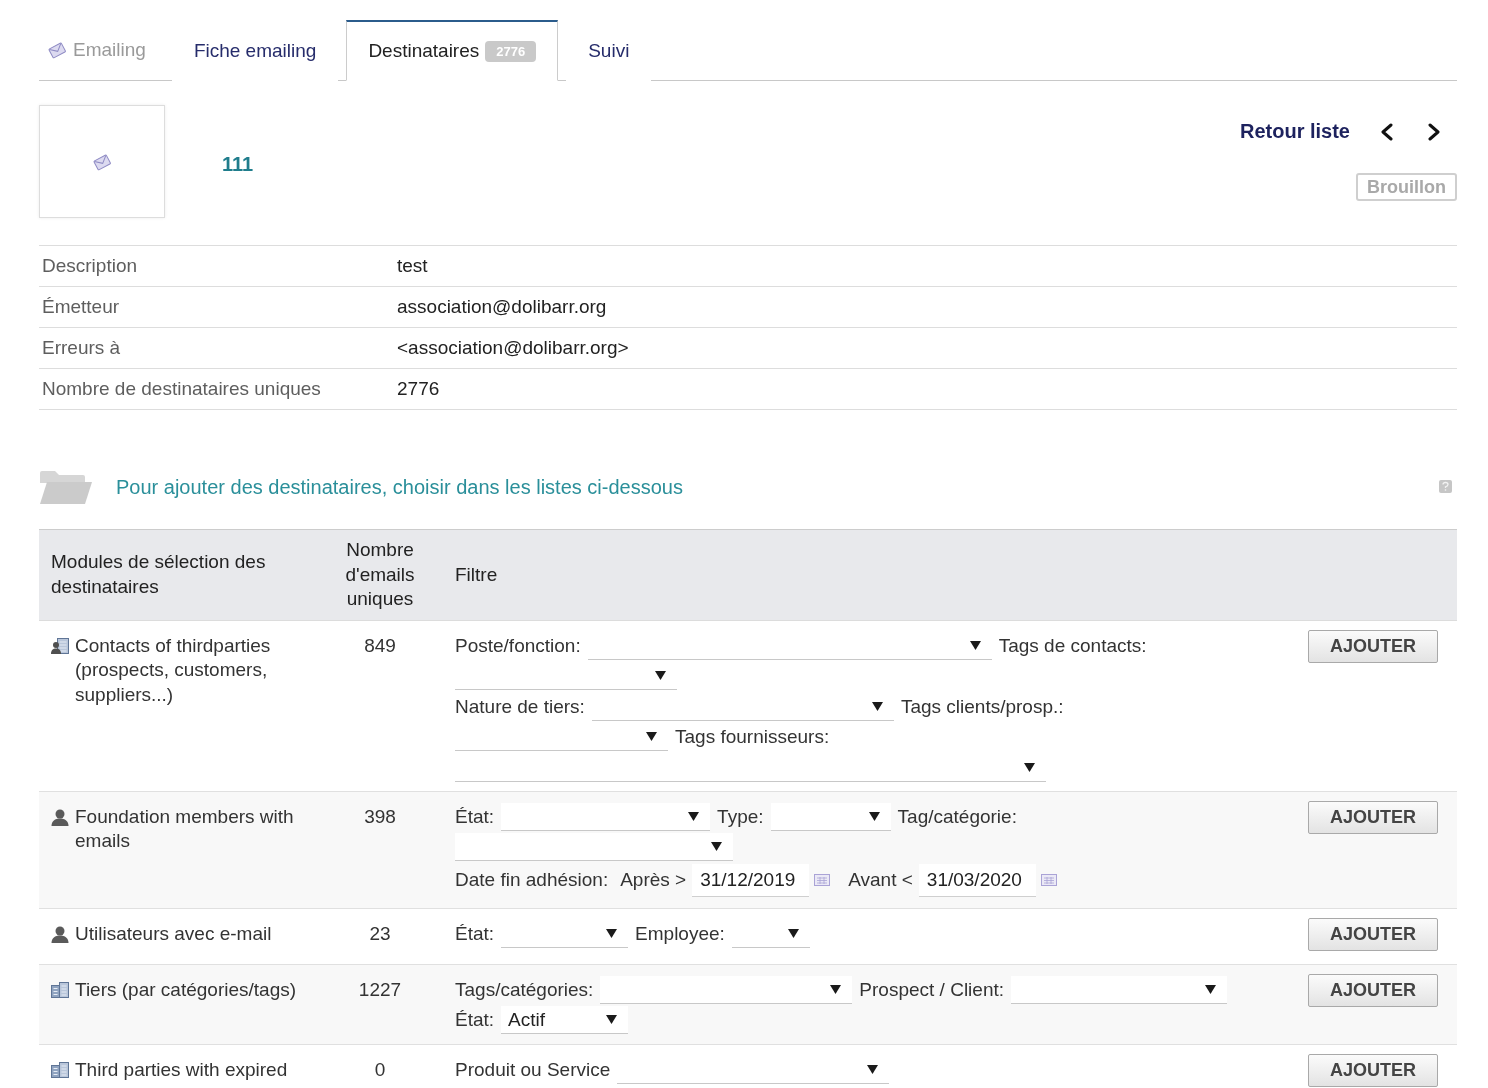 This screenshot has width=1488, height=1088. What do you see at coordinates (752, 737) in the screenshot?
I see `filter-label: Tags fournisseurs:` at bounding box center [752, 737].